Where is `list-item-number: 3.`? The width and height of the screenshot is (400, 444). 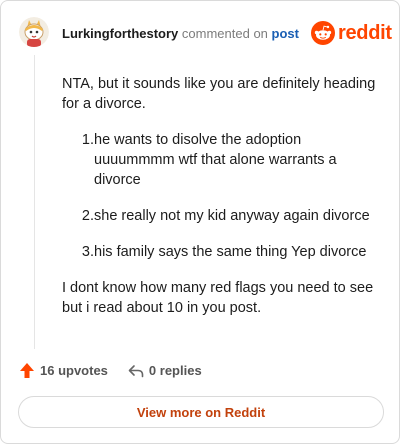 list-item-number: 3. is located at coordinates (87, 252).